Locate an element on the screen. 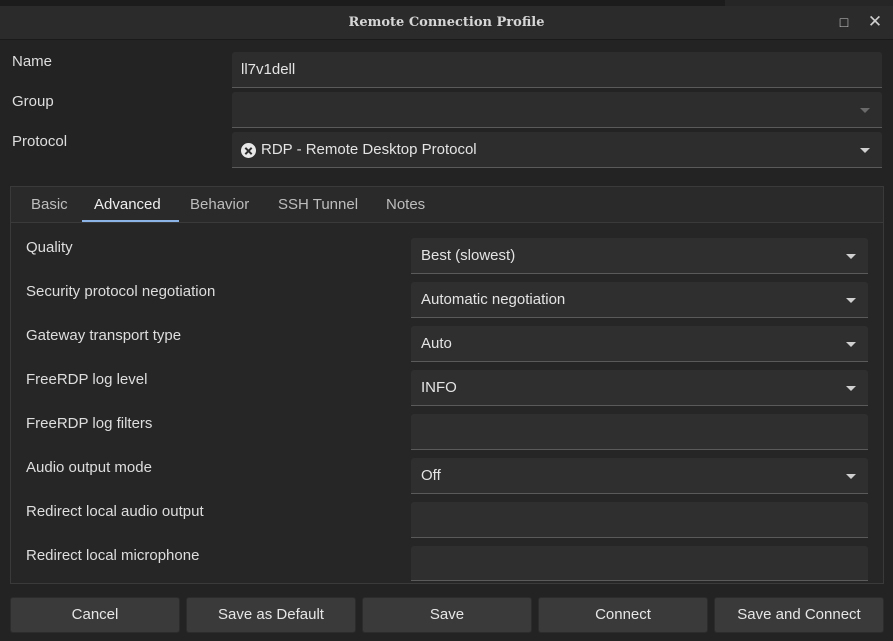 Image resolution: width=893 pixels, height=641 pixels. protocol-value: RDP - Remote Desktop Protocol is located at coordinates (369, 149).